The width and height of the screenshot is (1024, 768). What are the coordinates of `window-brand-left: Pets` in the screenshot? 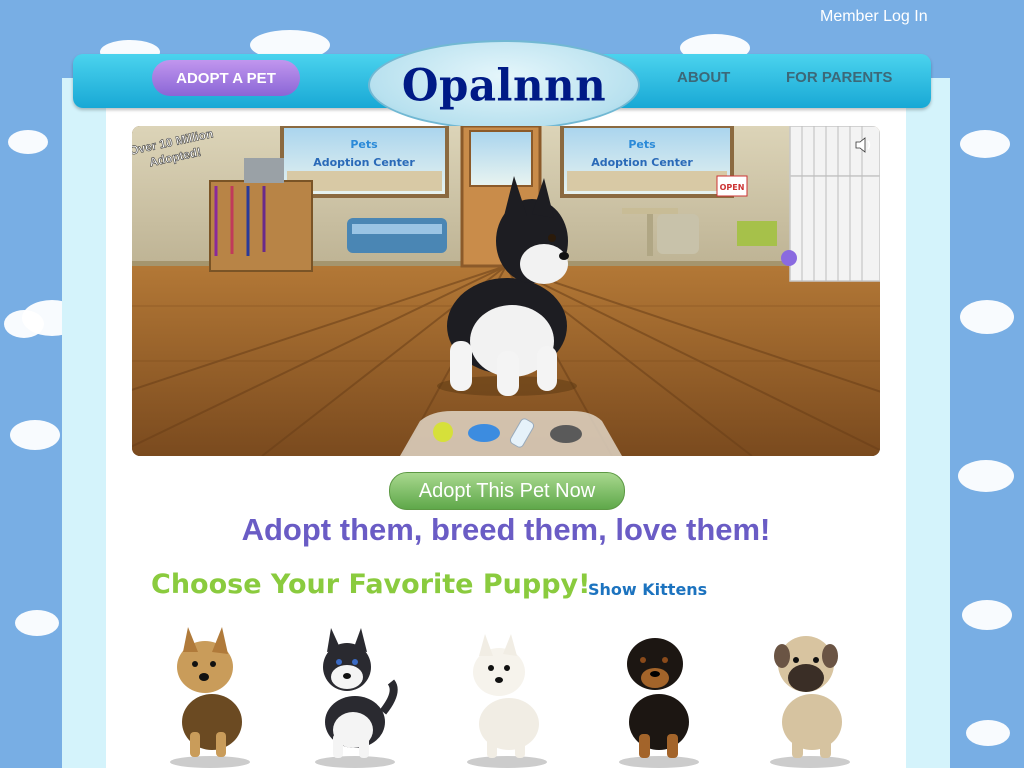 It's located at (364, 144).